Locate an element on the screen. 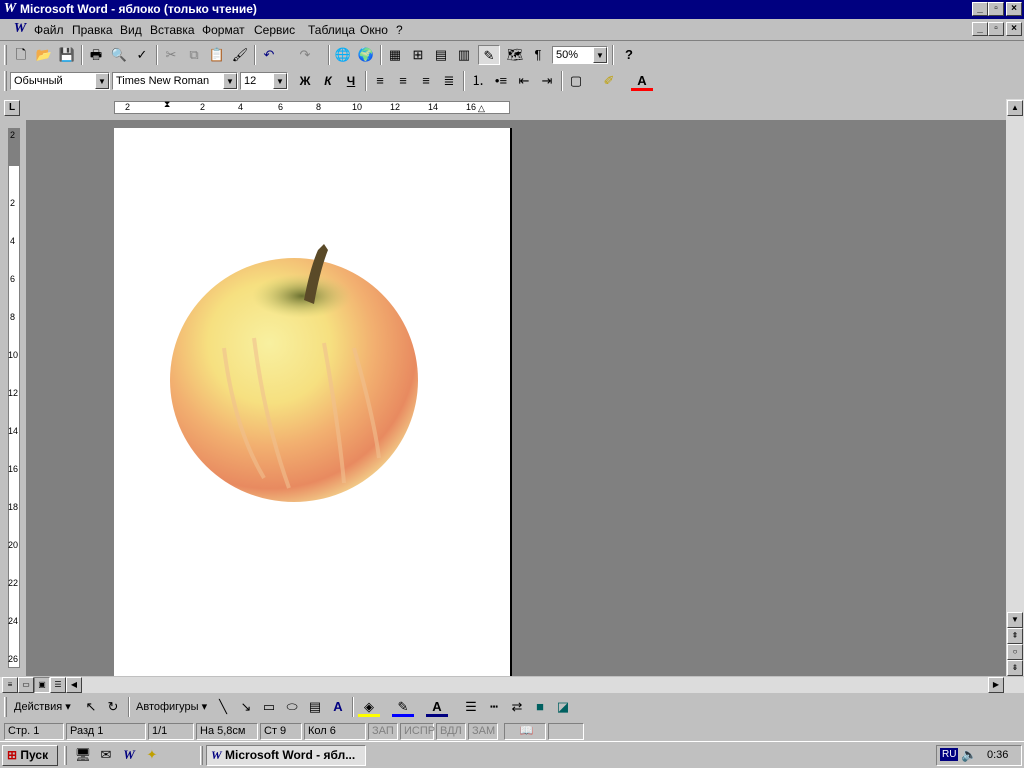  numbering-icon: ⒈ is located at coordinates (478, 81).